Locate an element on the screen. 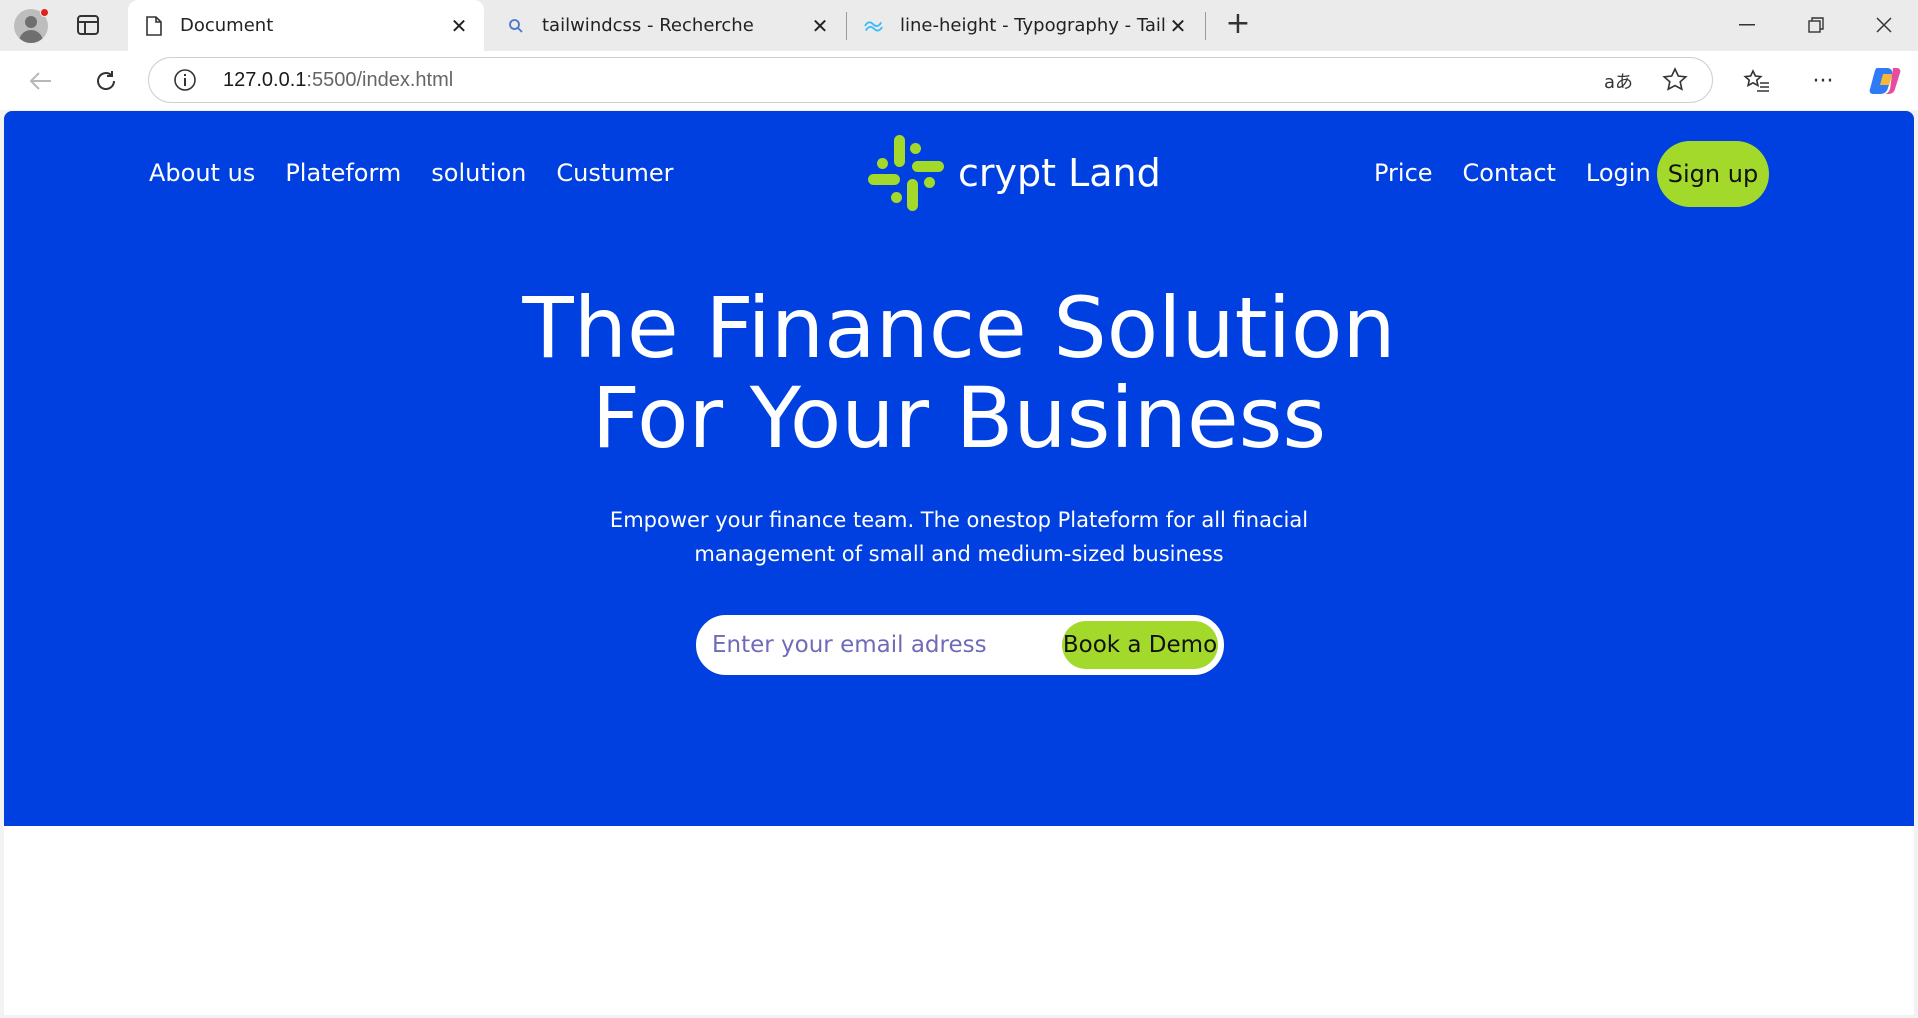 This screenshot has width=1918, height=1018. primary-nav: About us Plateform solution Custumer is located at coordinates (411, 173).